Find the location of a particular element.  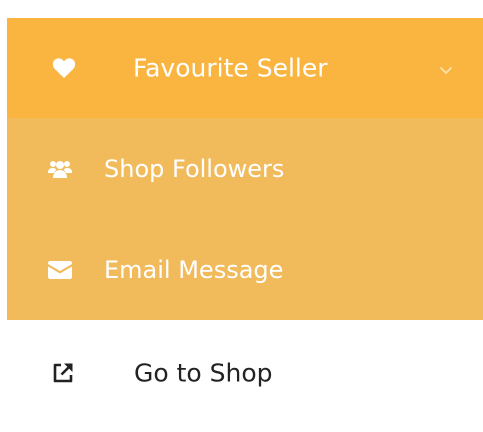

heart-icon is located at coordinates (64, 68).